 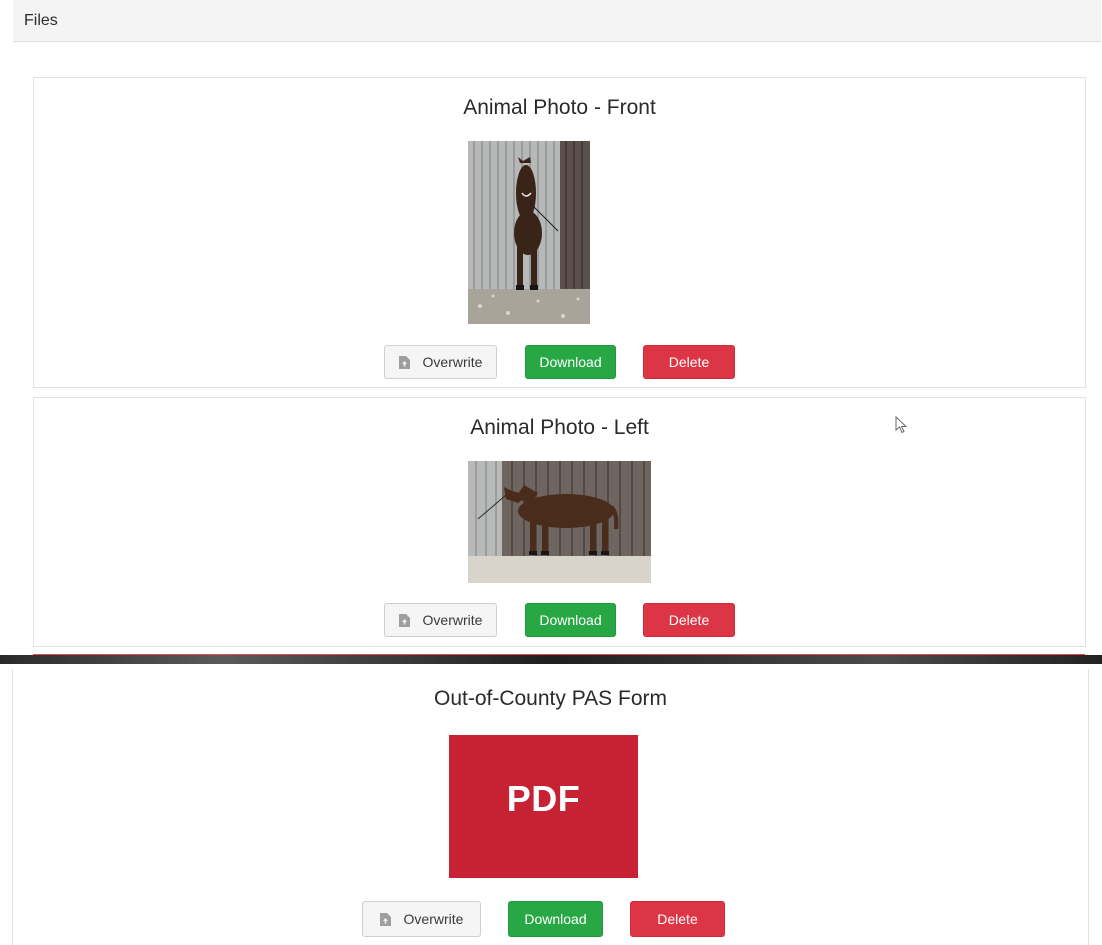 What do you see at coordinates (41, 20) in the screenshot?
I see `files-header-title: Files` at bounding box center [41, 20].